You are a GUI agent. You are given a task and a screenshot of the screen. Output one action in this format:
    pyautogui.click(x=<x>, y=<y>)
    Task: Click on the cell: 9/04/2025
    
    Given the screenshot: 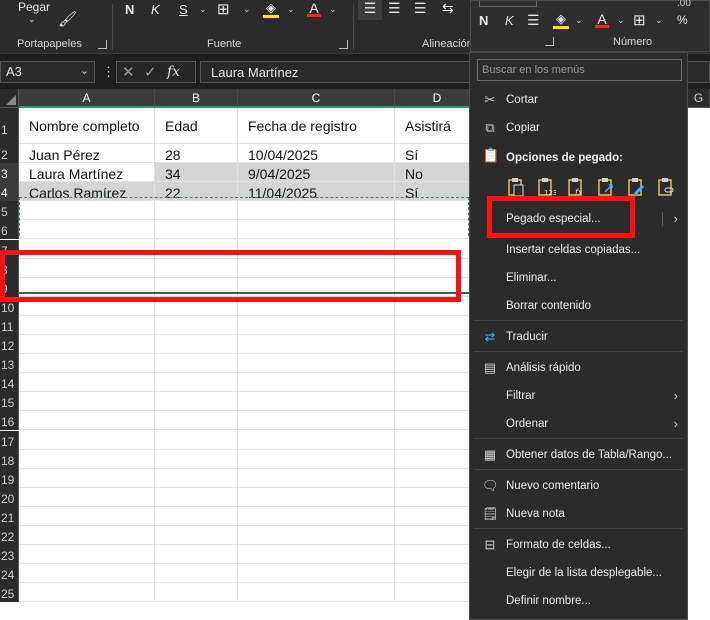 What is the action you would take?
    pyautogui.click(x=316, y=173)
    